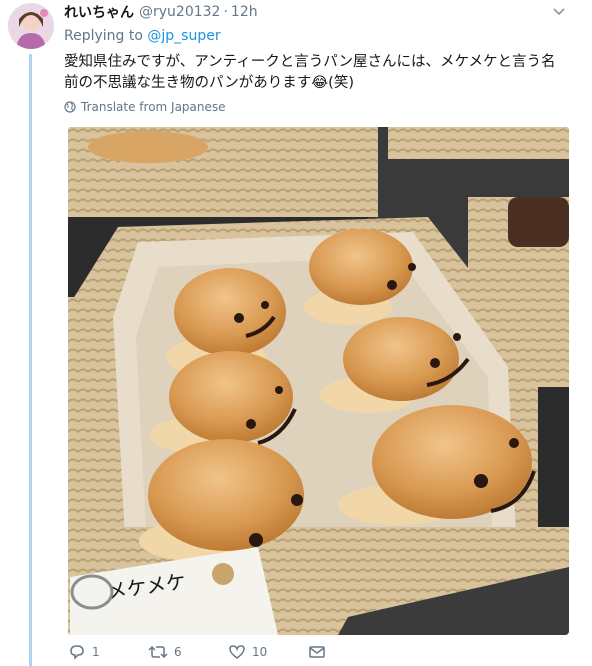 This screenshot has height=666, width=592. What do you see at coordinates (247, 652) in the screenshot?
I see `like-button: 10` at bounding box center [247, 652].